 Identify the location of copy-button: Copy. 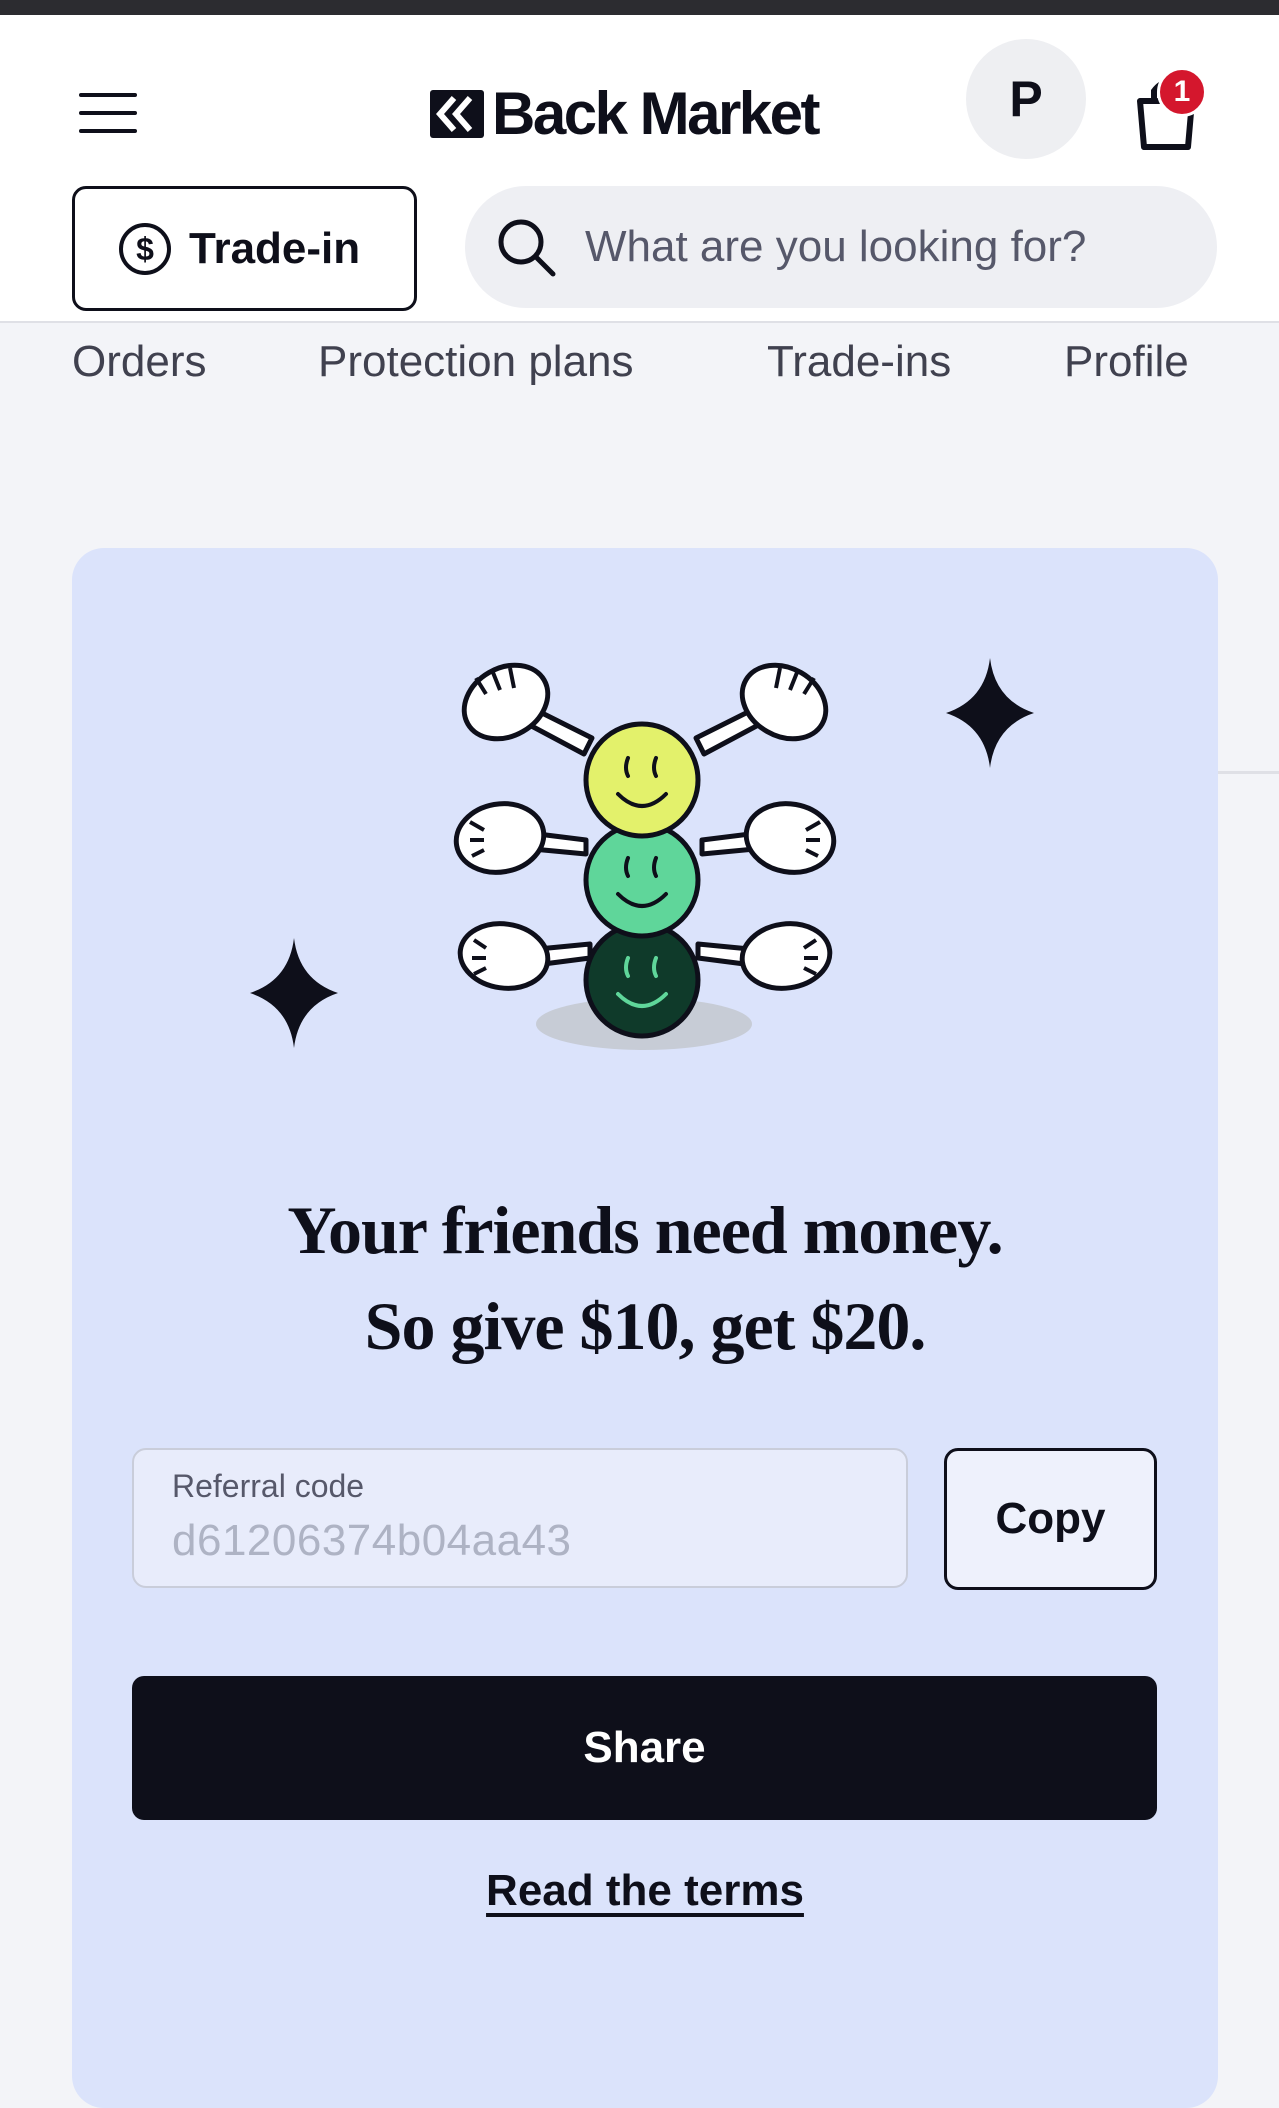
(1050, 1519).